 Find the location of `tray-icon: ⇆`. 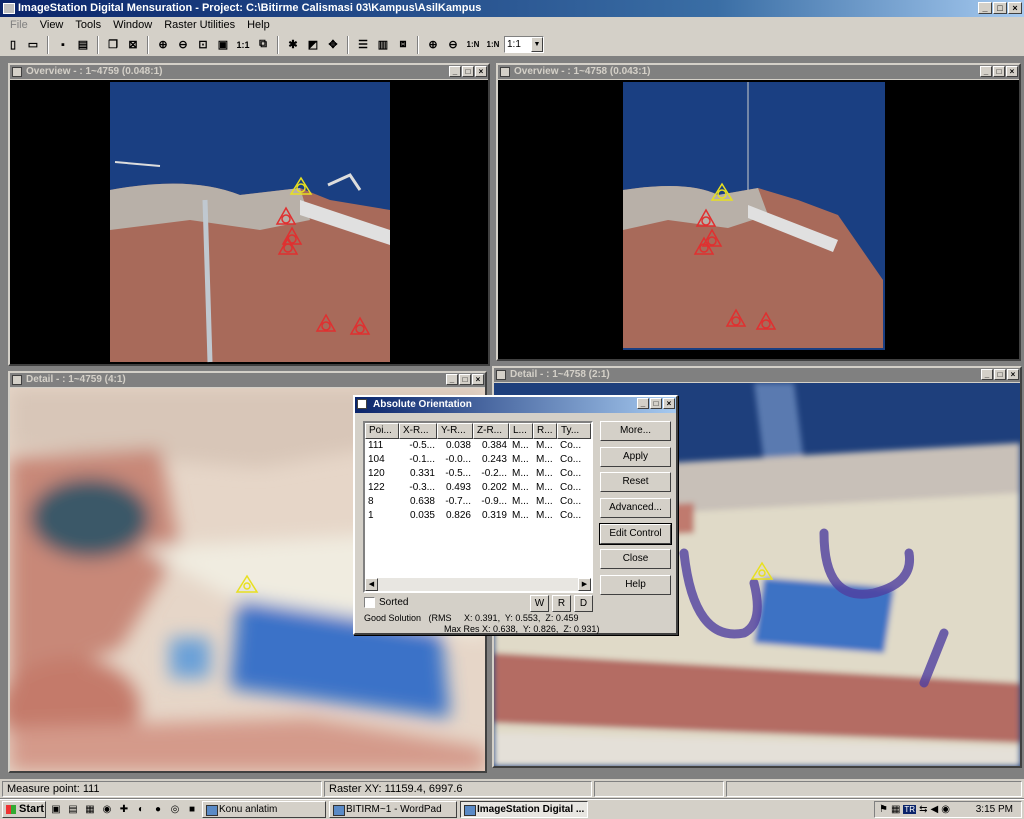

tray-icon: ⇆ is located at coordinates (923, 809).